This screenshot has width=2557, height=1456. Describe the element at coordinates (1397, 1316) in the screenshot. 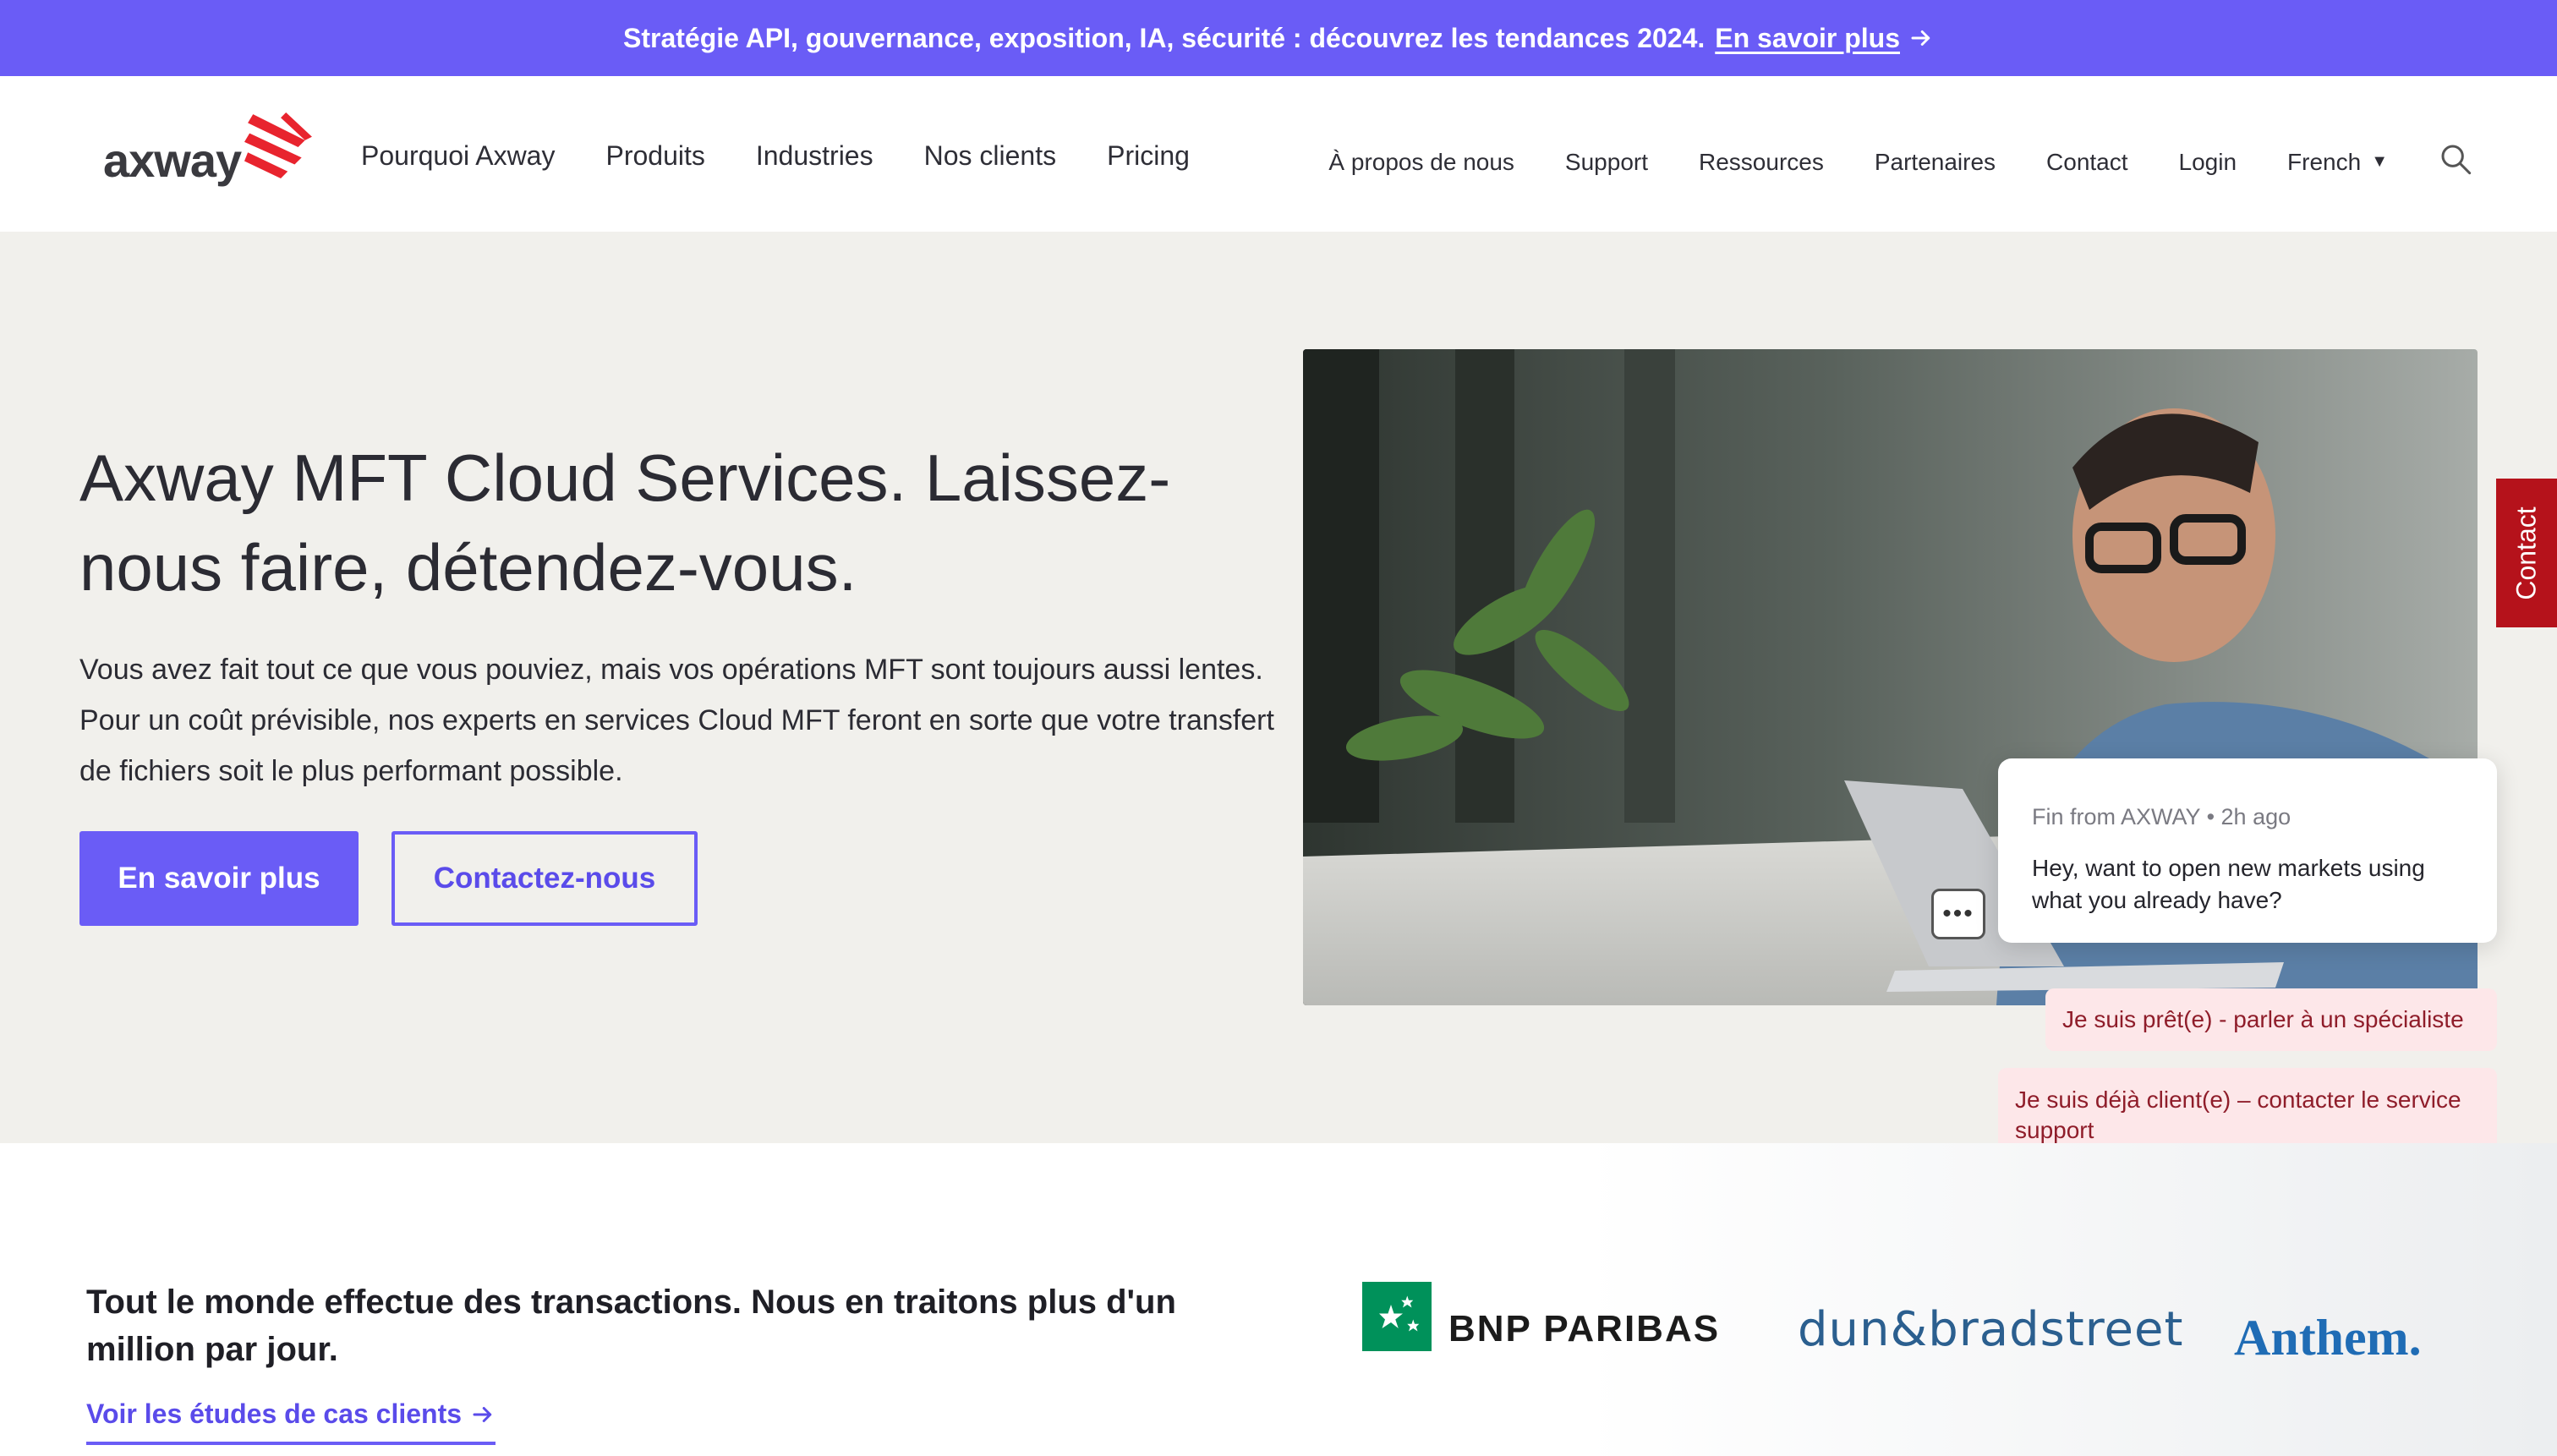

I see `bnp-stars-icon` at that location.